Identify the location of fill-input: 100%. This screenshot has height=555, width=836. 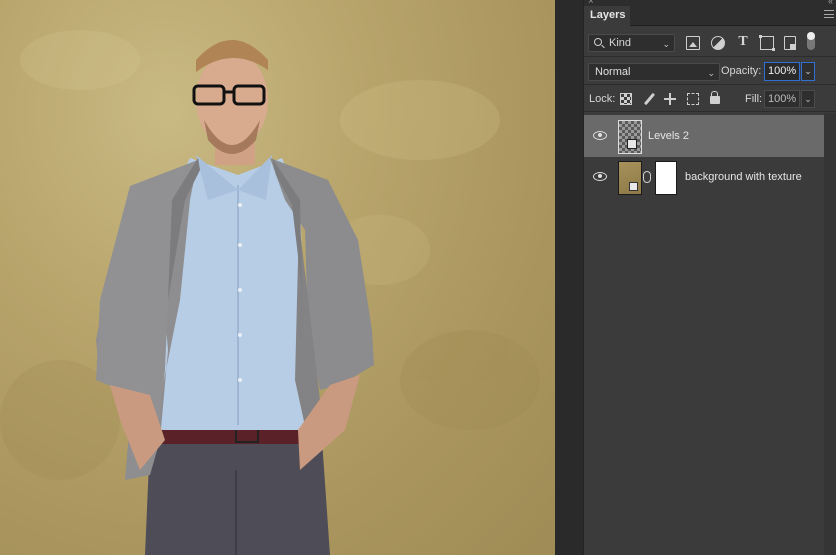
(782, 99).